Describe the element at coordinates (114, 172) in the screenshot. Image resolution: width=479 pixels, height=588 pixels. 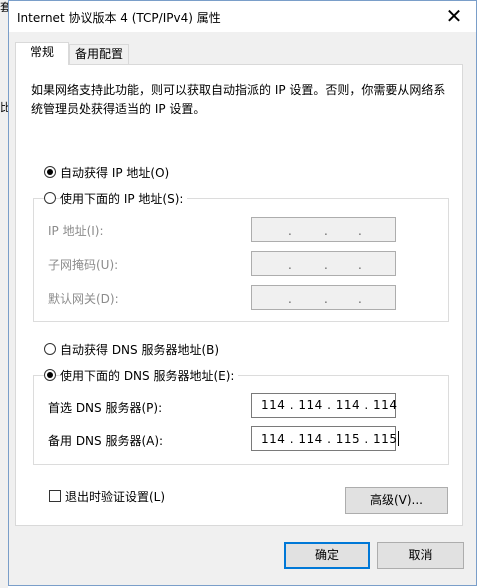
I see `auto-ip-label: 自动获得 IP 地址(O)` at that location.